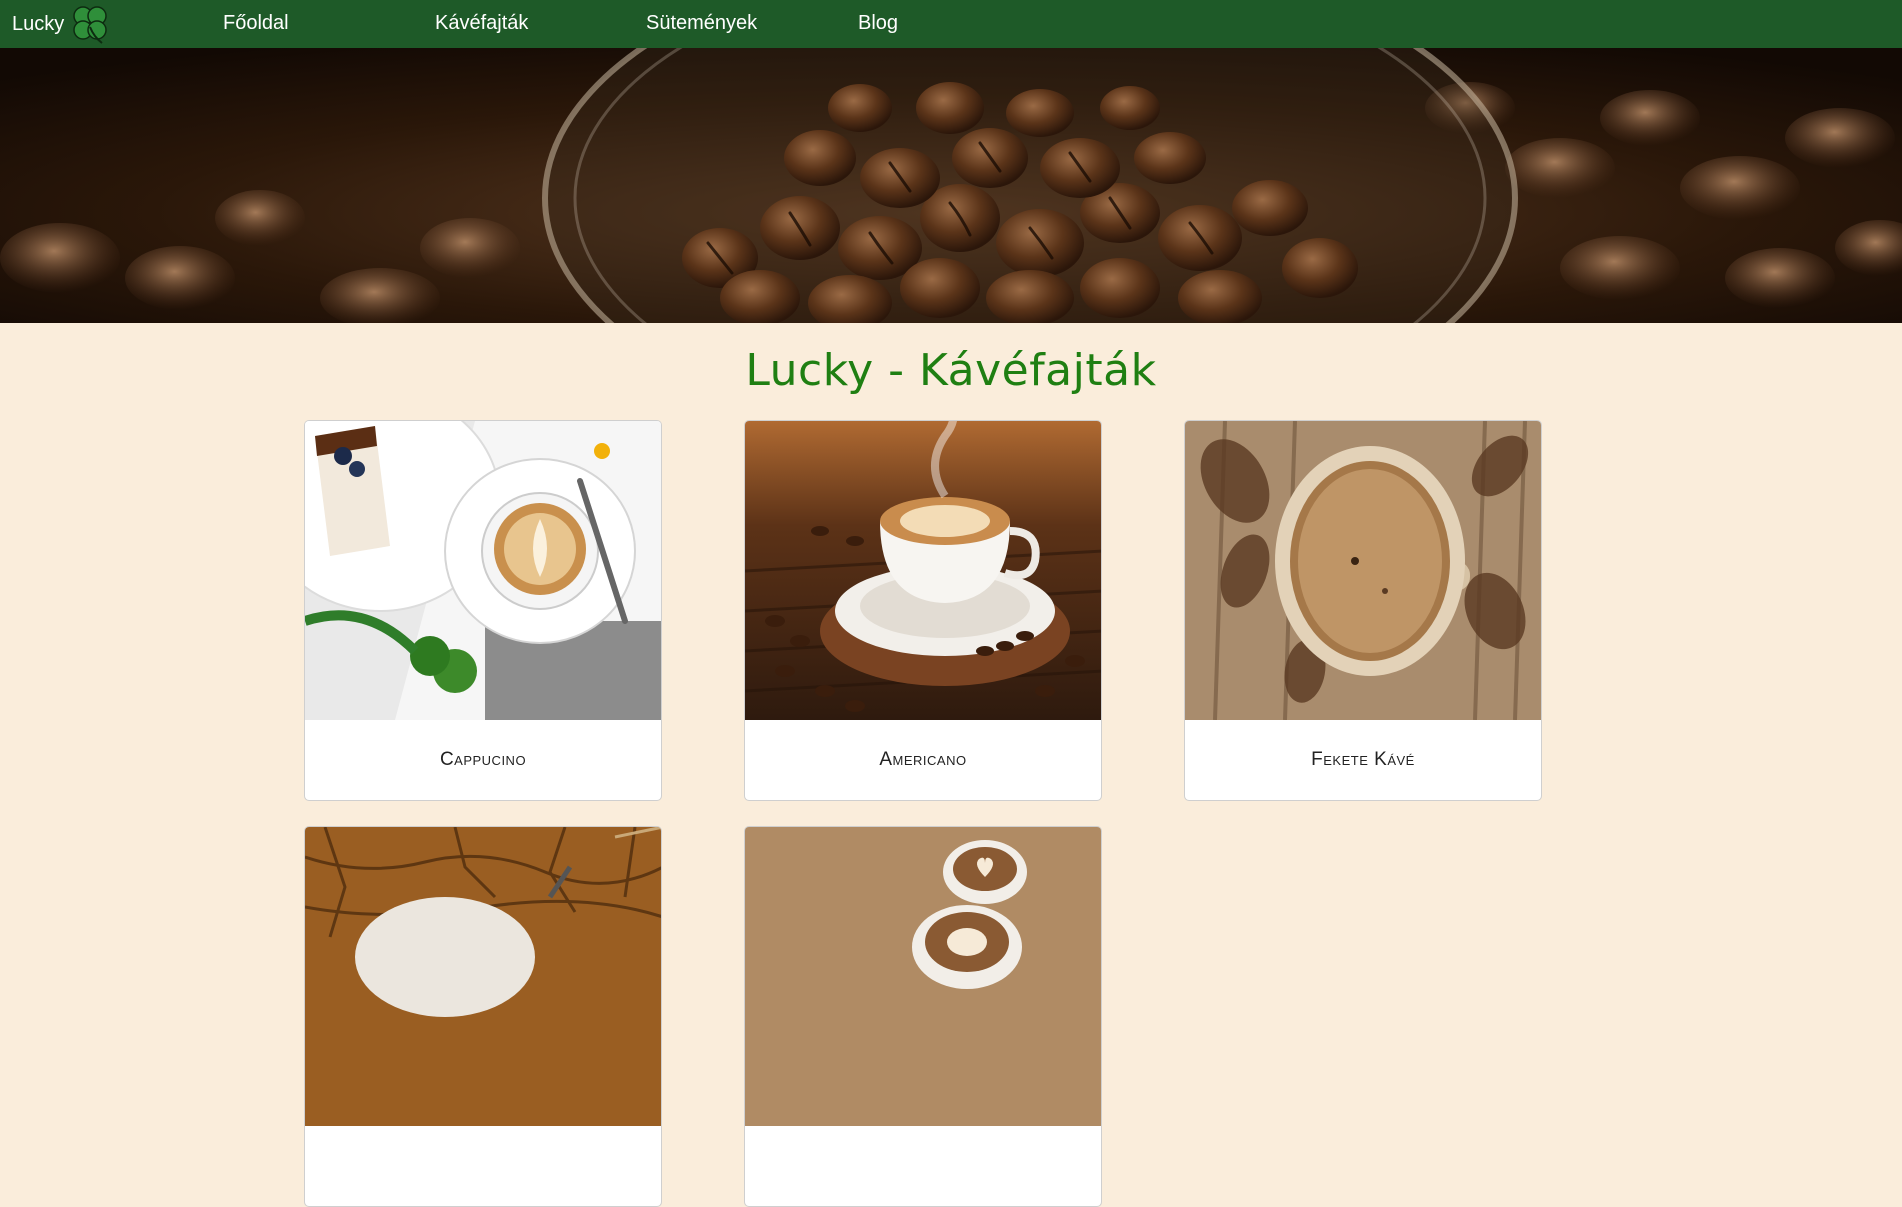  I want to click on nav-link-pastries: Sütemények, so click(701, 23).